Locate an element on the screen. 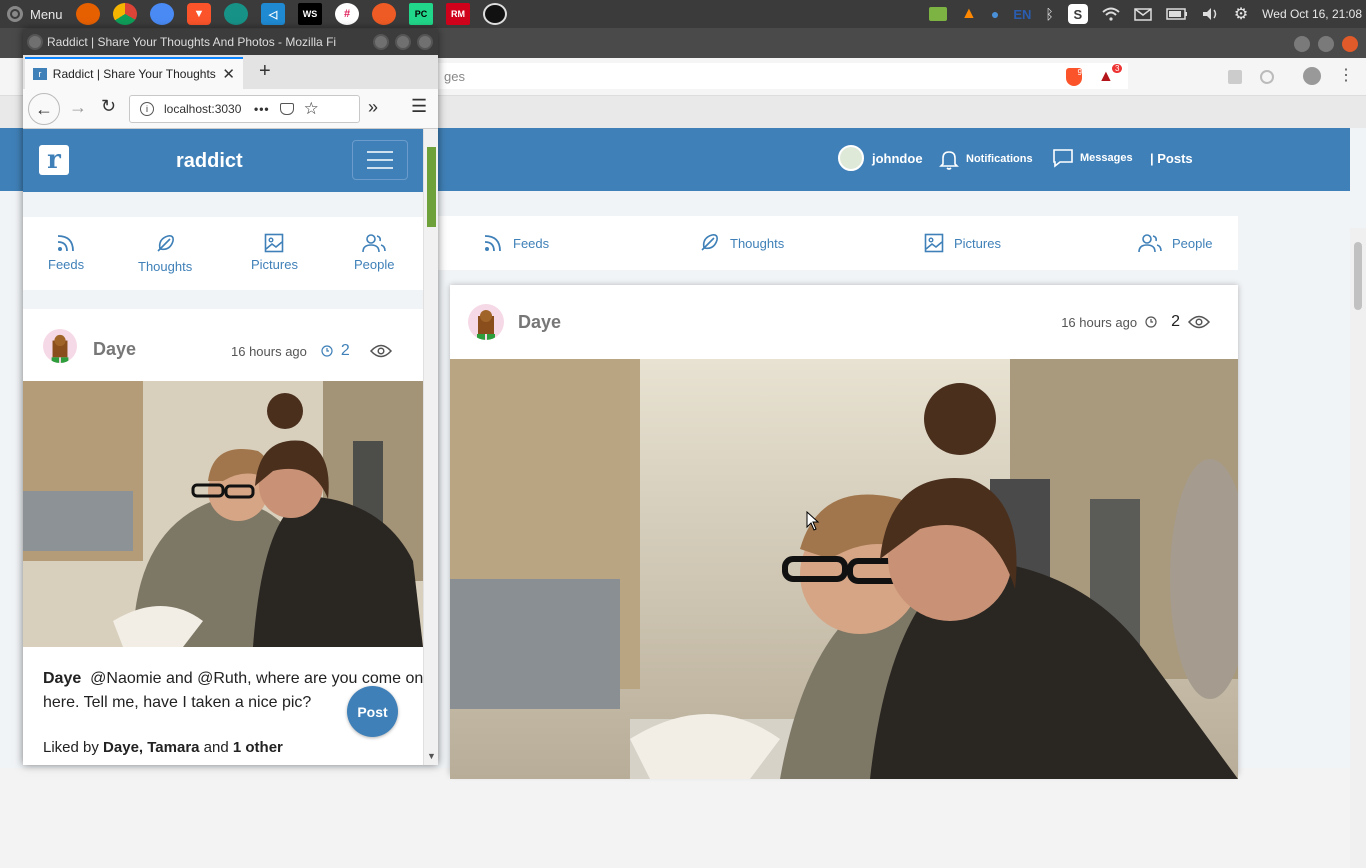  favicon-icon: r is located at coordinates (40, 74).